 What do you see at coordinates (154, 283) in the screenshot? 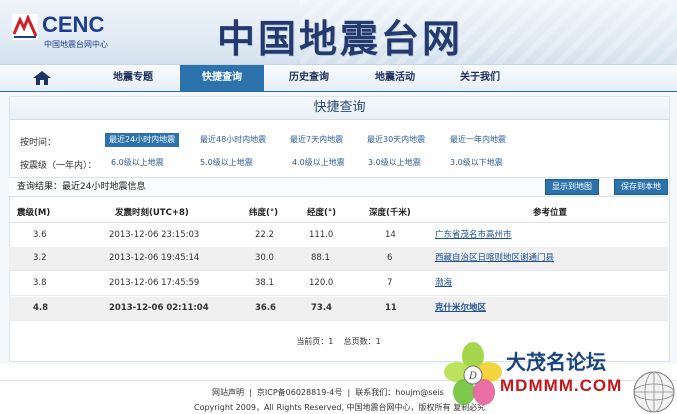
I see `cell-time: 2013-12-06 17:45:59` at bounding box center [154, 283].